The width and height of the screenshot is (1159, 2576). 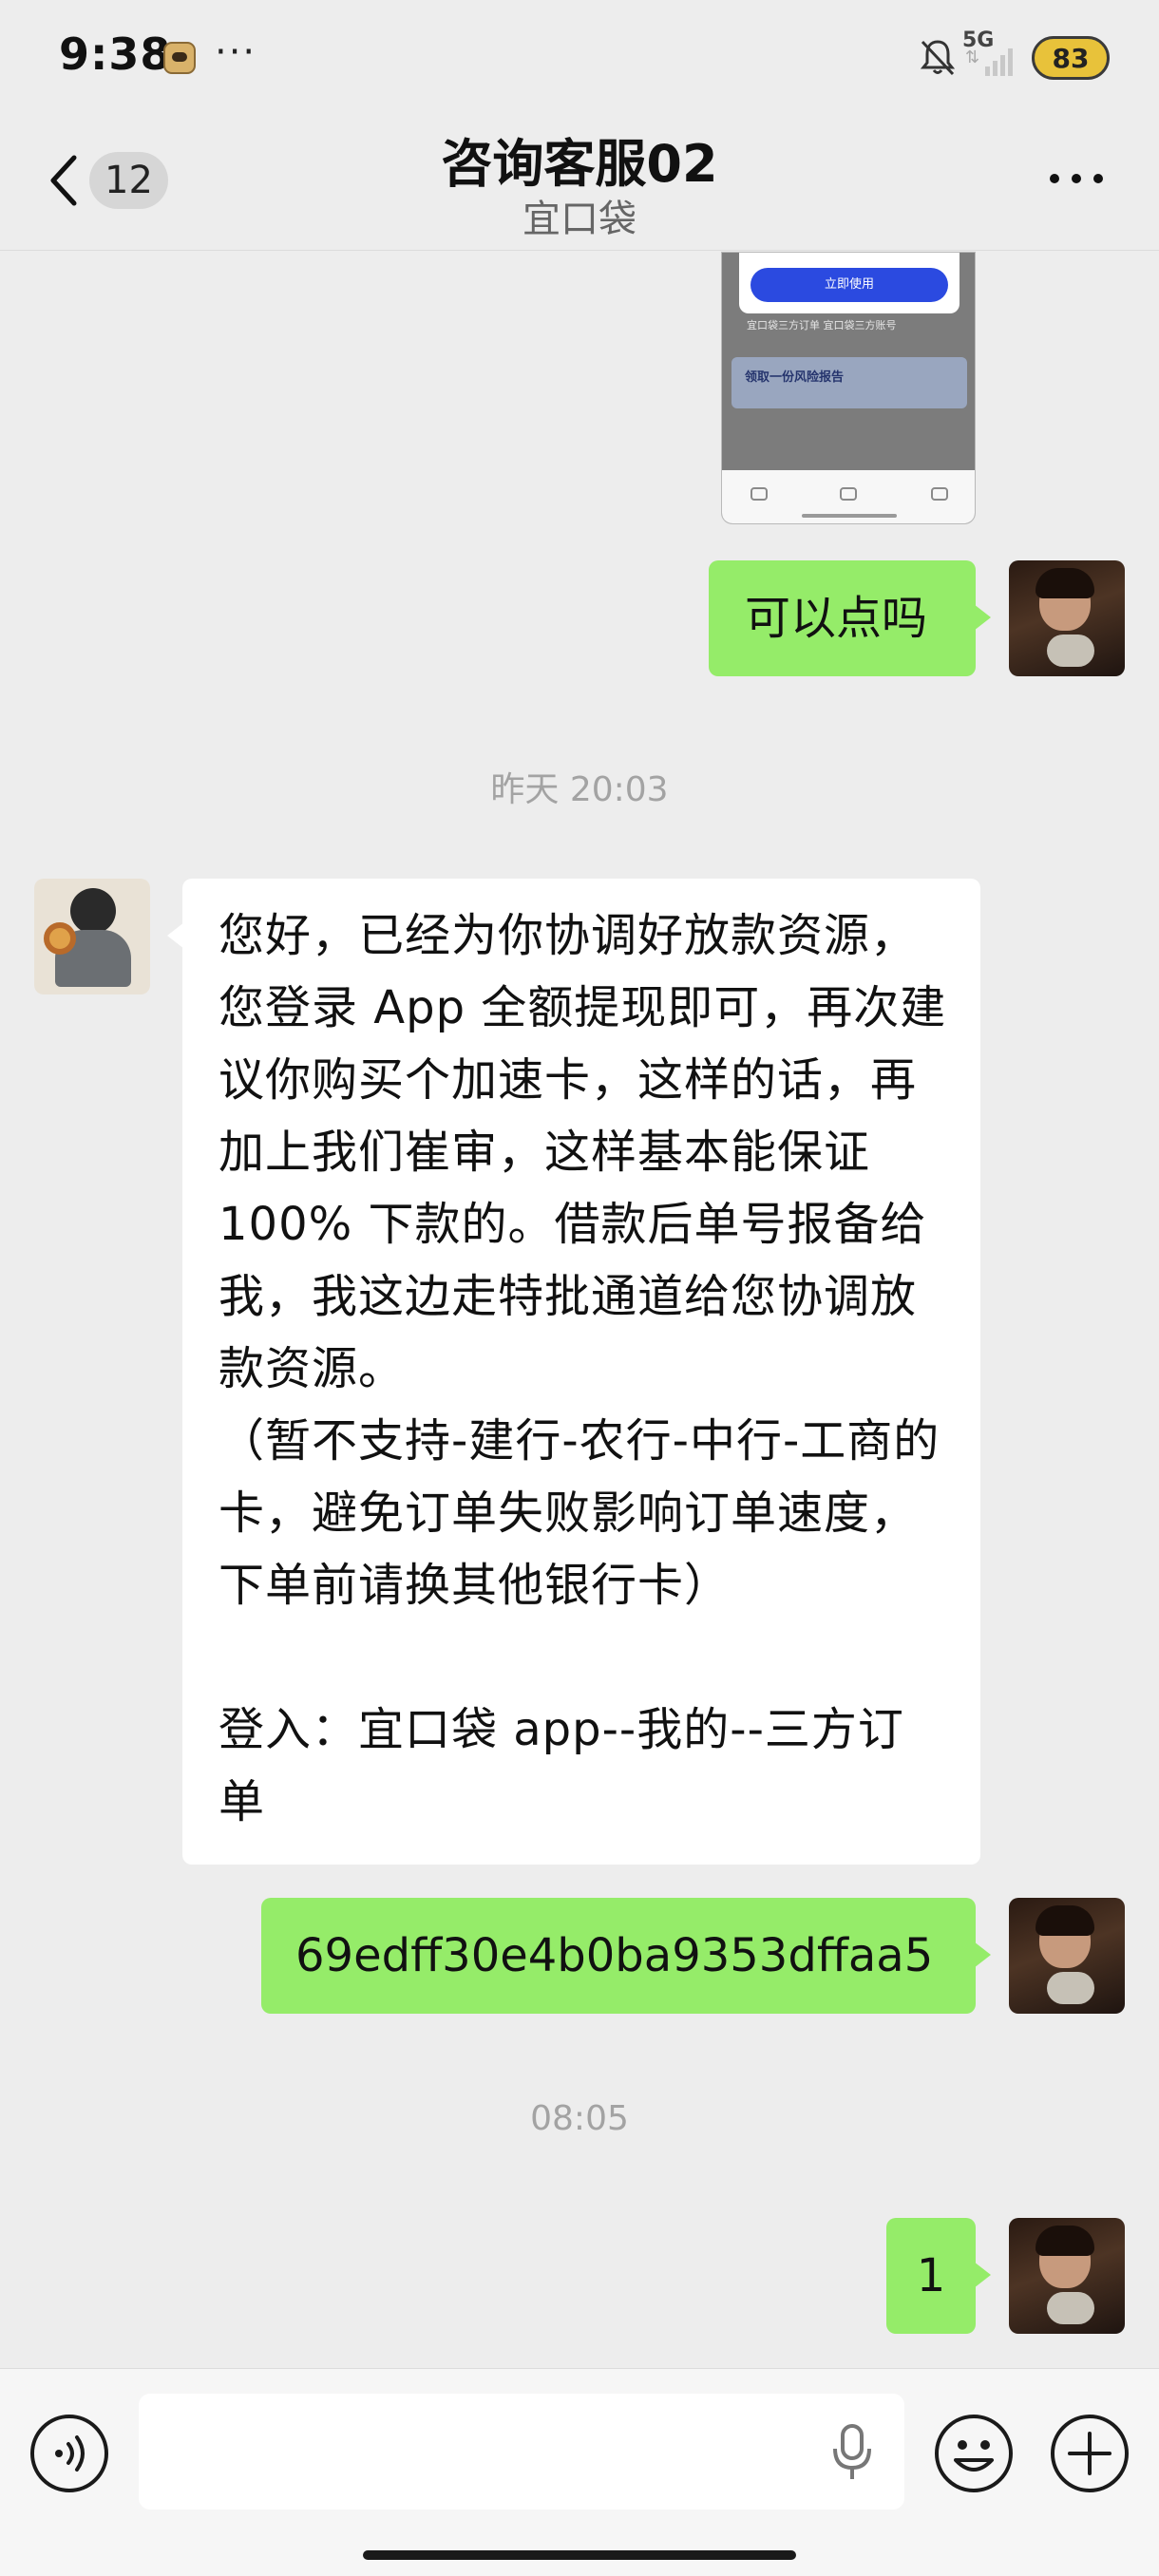 I want to click on emoji-icon, so click(x=974, y=2453).